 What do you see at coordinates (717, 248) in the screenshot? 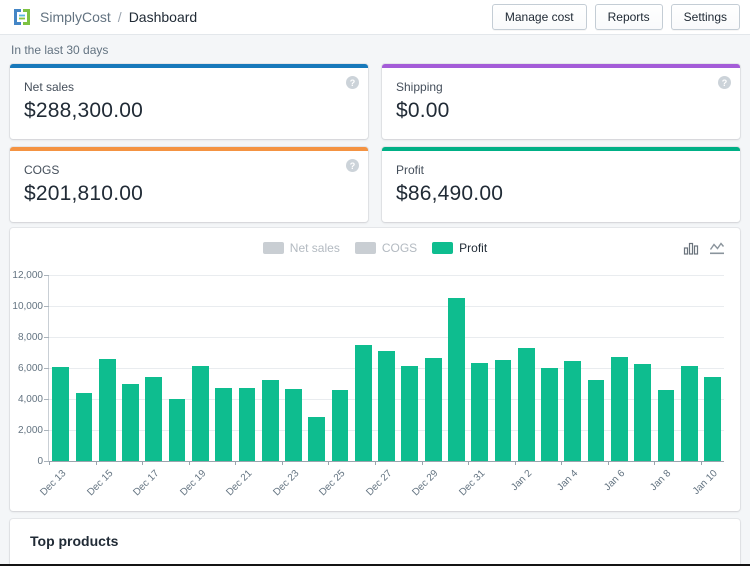
I see `line-chart-icon` at bounding box center [717, 248].